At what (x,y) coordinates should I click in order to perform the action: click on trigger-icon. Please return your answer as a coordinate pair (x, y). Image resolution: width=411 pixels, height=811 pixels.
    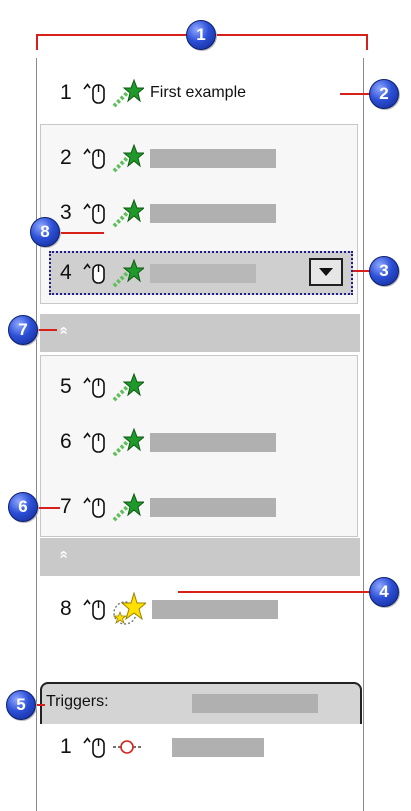
    Looking at the image, I should click on (128, 747).